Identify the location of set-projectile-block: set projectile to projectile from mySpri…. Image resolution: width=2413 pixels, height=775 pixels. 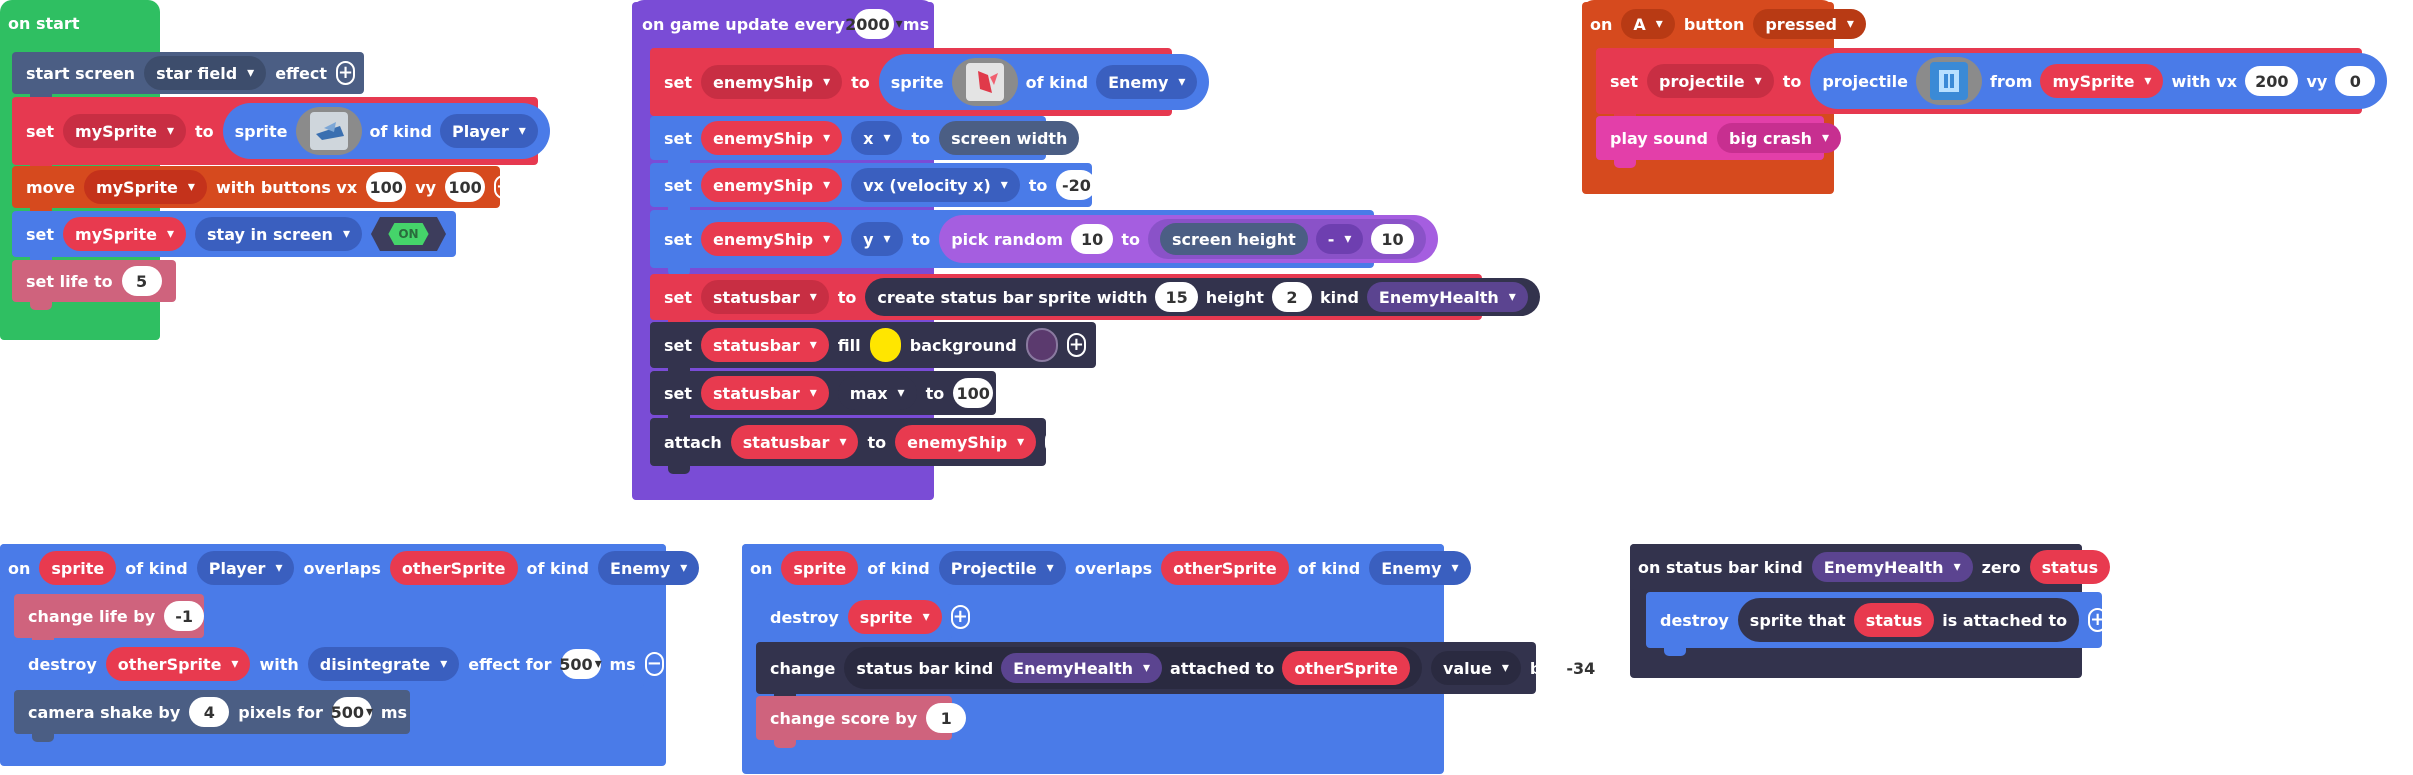
(1992, 85).